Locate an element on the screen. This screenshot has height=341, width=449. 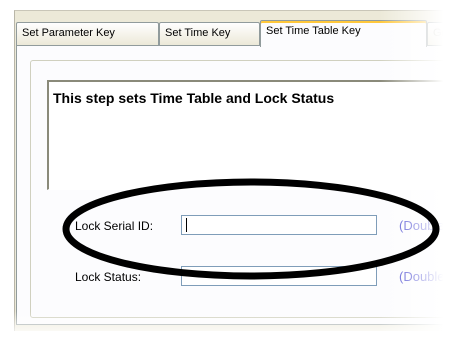
tab-get: Get is located at coordinates (438, 33).